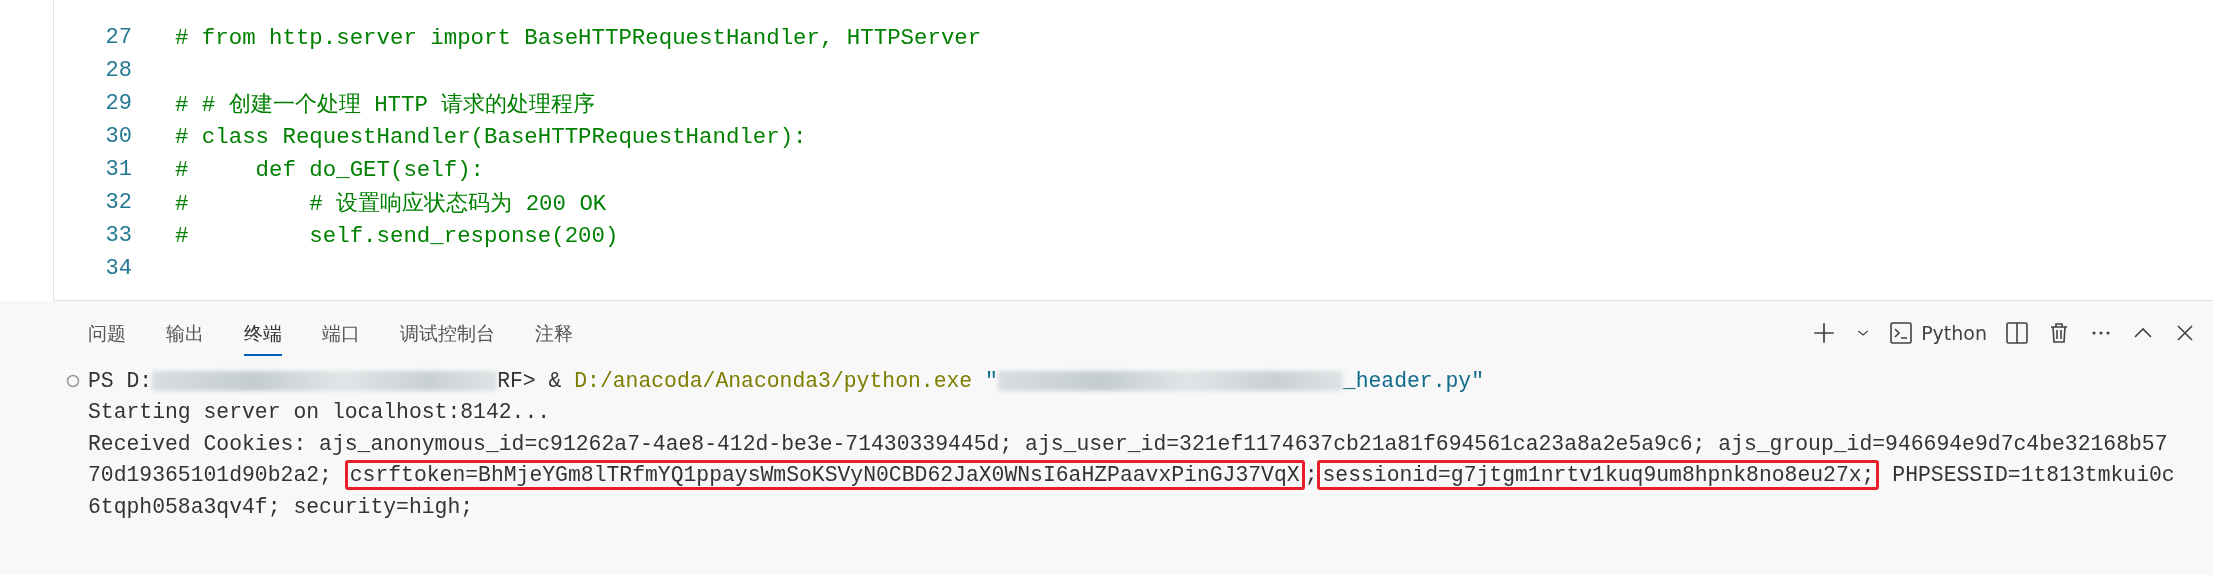  I want to click on code-line: # def do_GET(self):, so click(330, 169).